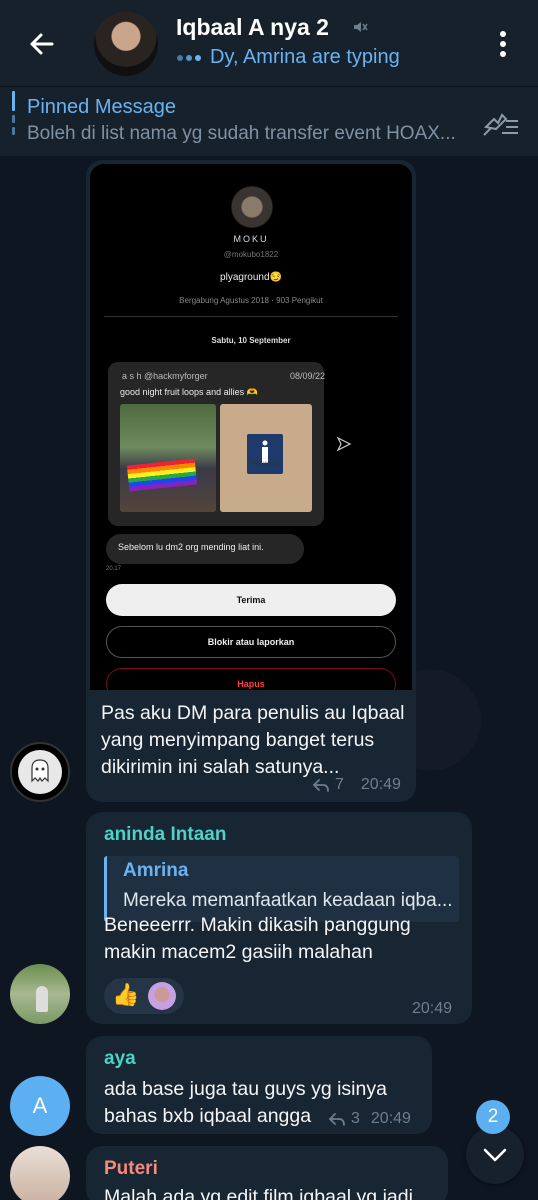  I want to click on divider, so click(251, 316).